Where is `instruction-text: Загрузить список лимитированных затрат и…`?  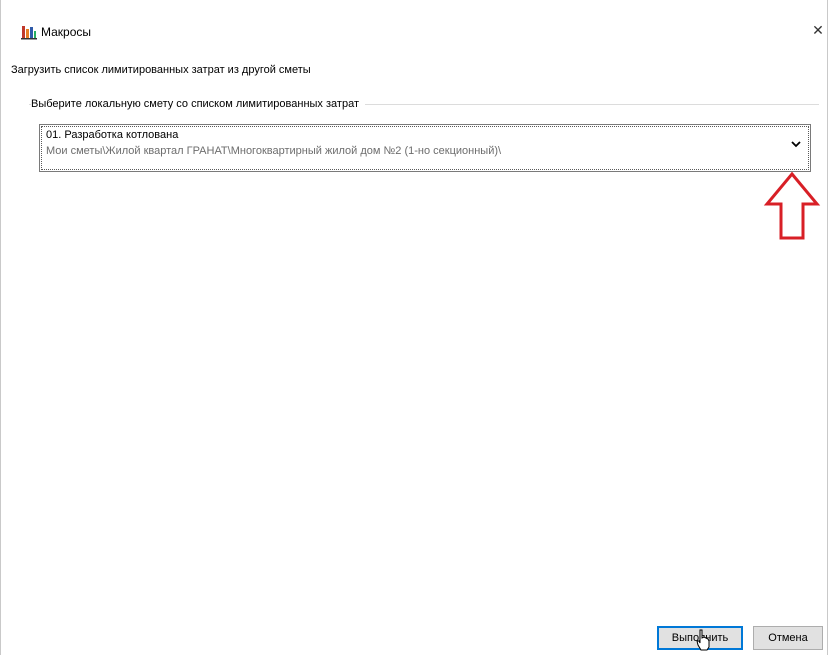 instruction-text: Загрузить список лимитированных затрат и… is located at coordinates (161, 70).